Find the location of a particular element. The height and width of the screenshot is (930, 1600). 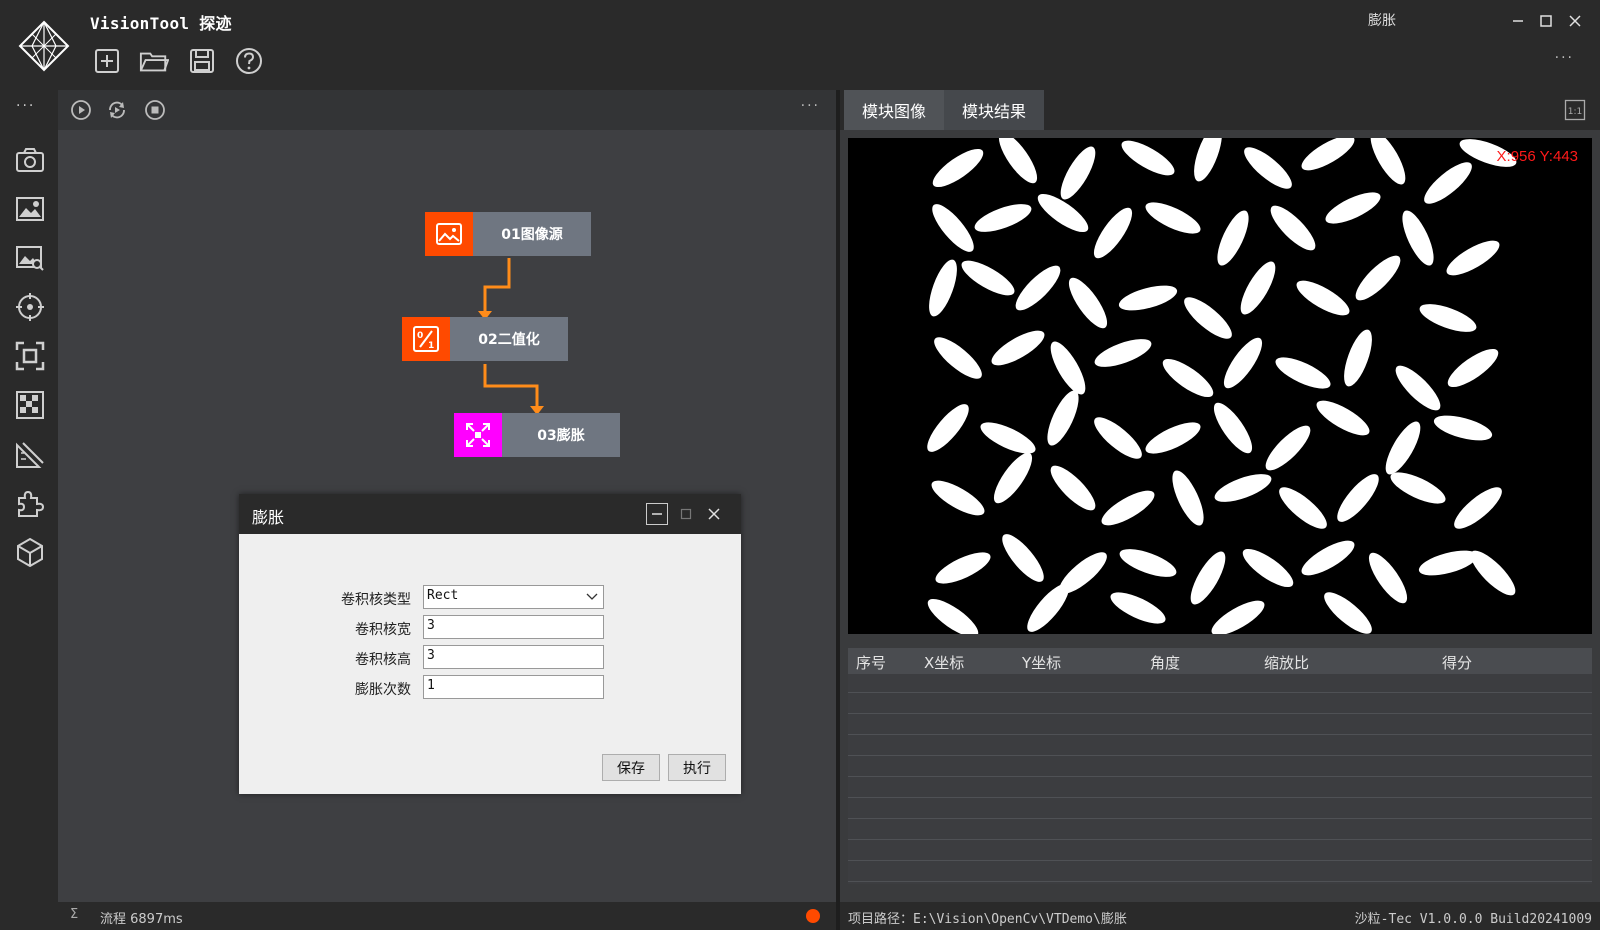

kernel-width-label: 卷积核宽 is located at coordinates (383, 630).